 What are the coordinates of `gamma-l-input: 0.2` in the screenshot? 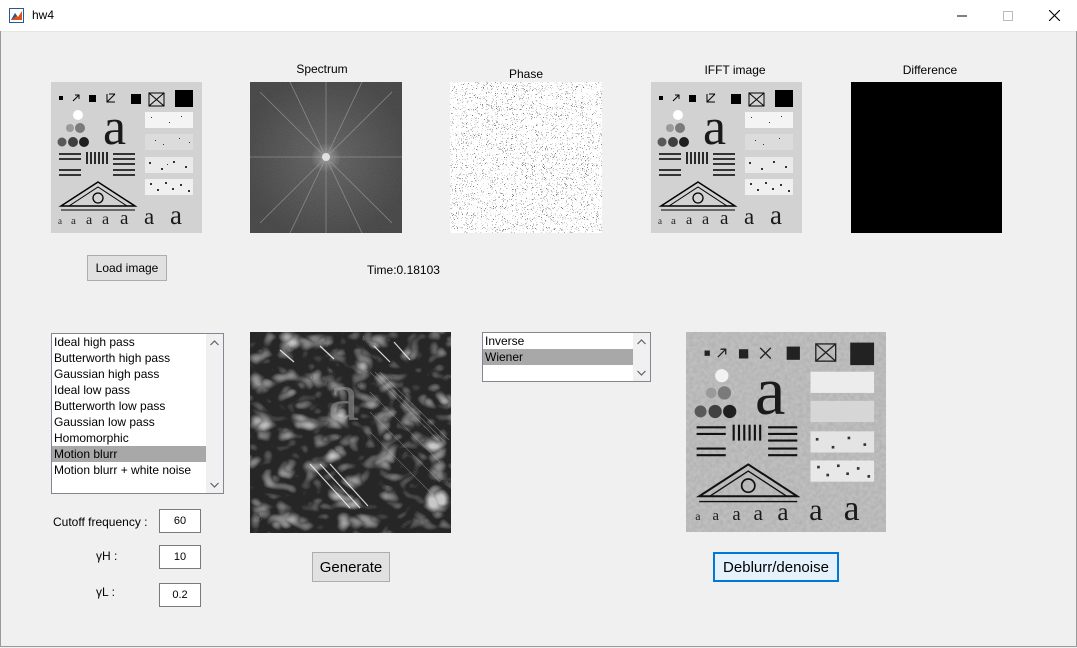 It's located at (180, 595).